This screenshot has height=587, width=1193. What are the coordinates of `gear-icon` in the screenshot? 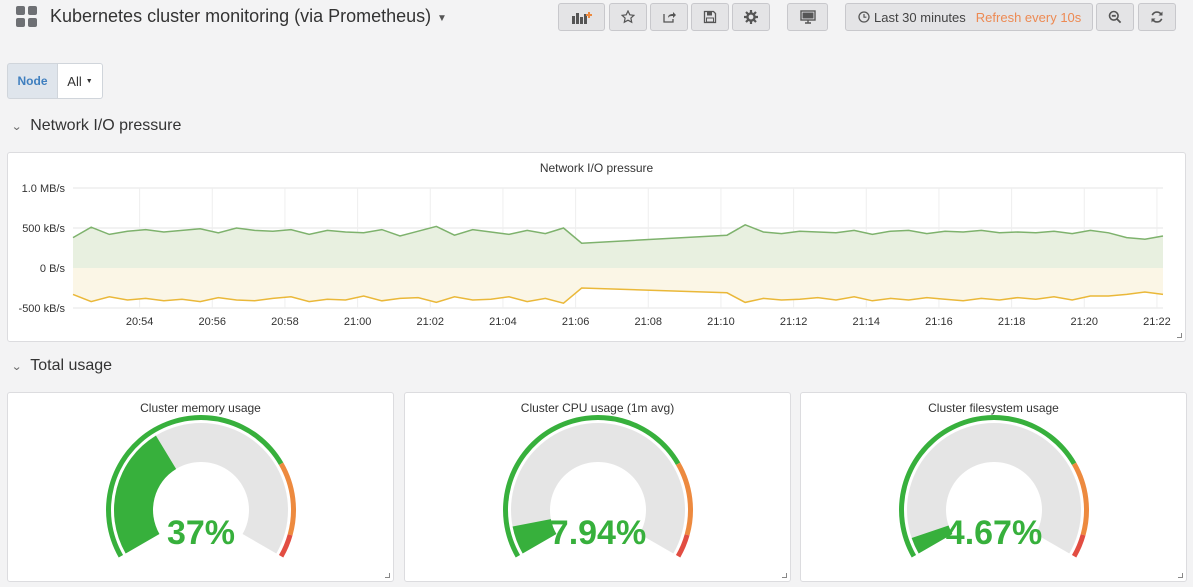 It's located at (751, 17).